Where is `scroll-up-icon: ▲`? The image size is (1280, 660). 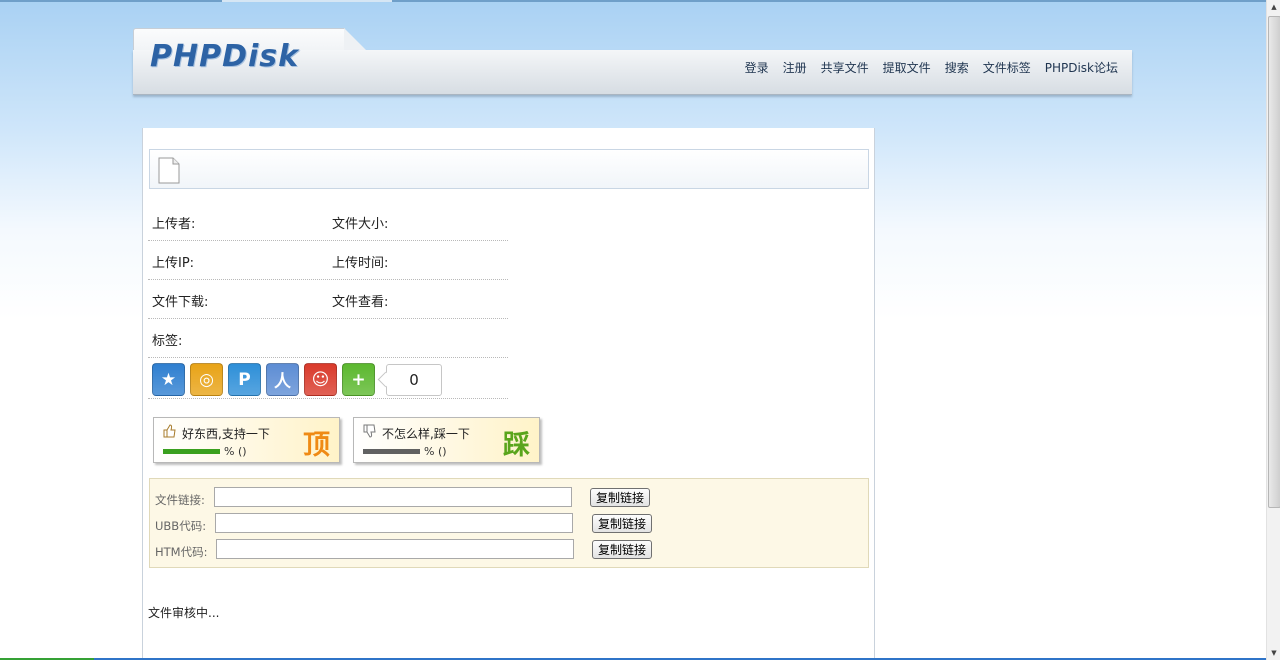 scroll-up-icon: ▲ is located at coordinates (1274, 7).